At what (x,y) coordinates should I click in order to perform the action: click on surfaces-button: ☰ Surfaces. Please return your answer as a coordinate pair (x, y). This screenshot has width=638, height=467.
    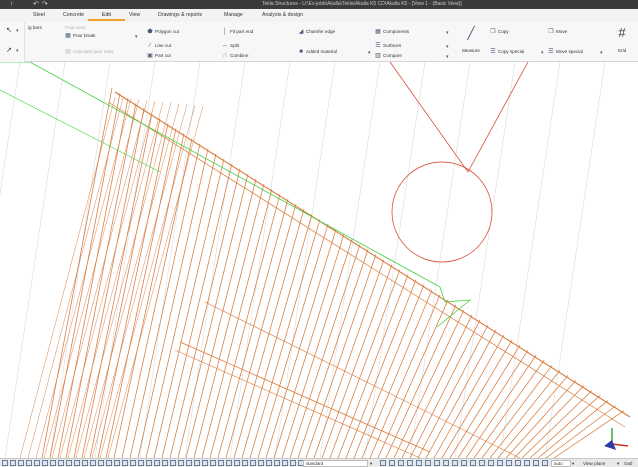
    Looking at the image, I should click on (388, 46).